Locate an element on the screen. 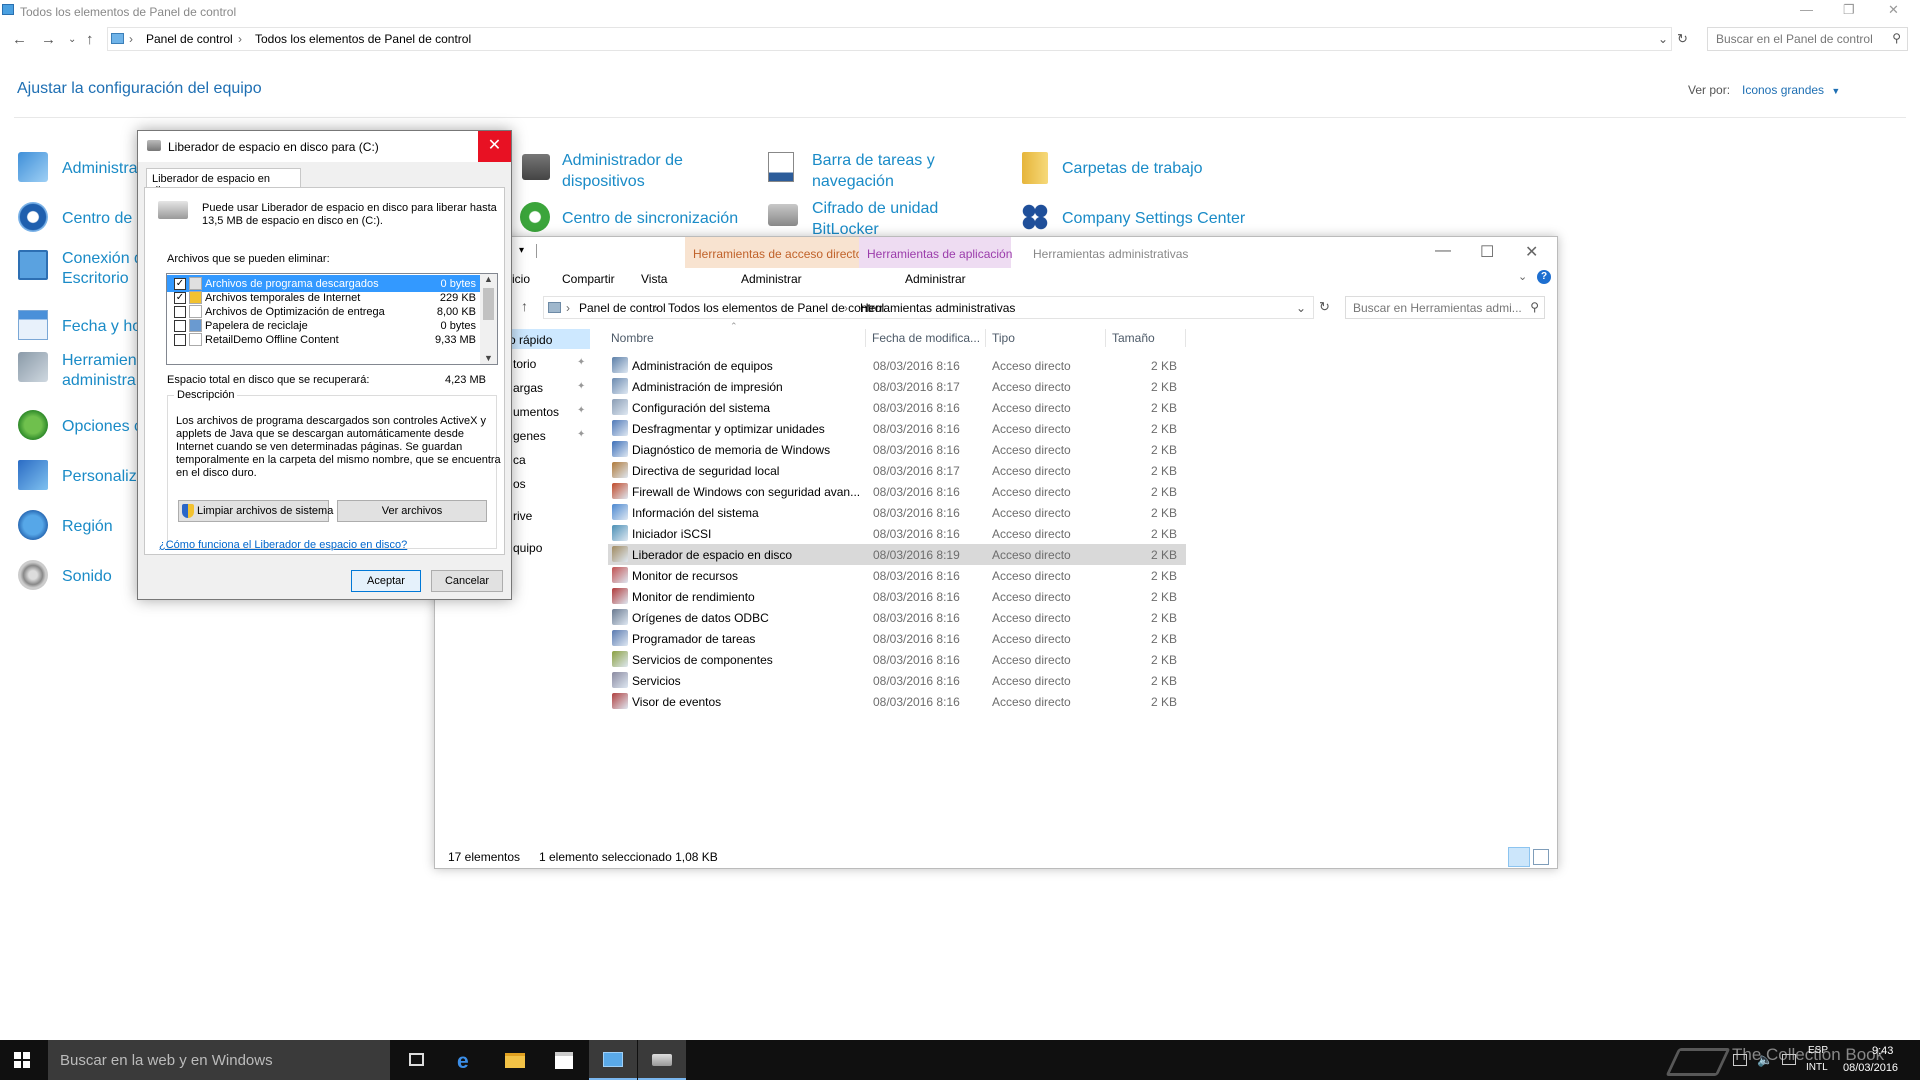  help-icon: ? is located at coordinates (1544, 277).